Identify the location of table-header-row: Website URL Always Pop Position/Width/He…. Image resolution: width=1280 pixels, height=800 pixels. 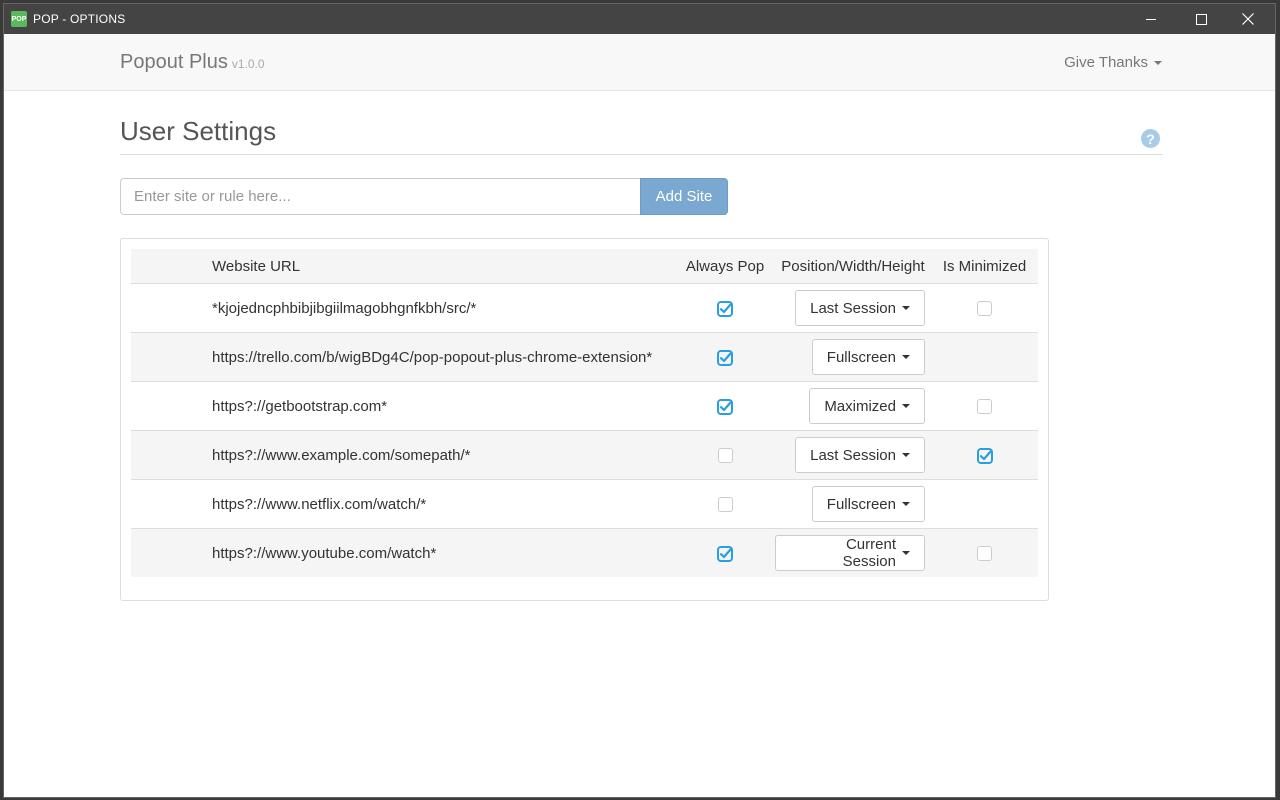
(584, 266).